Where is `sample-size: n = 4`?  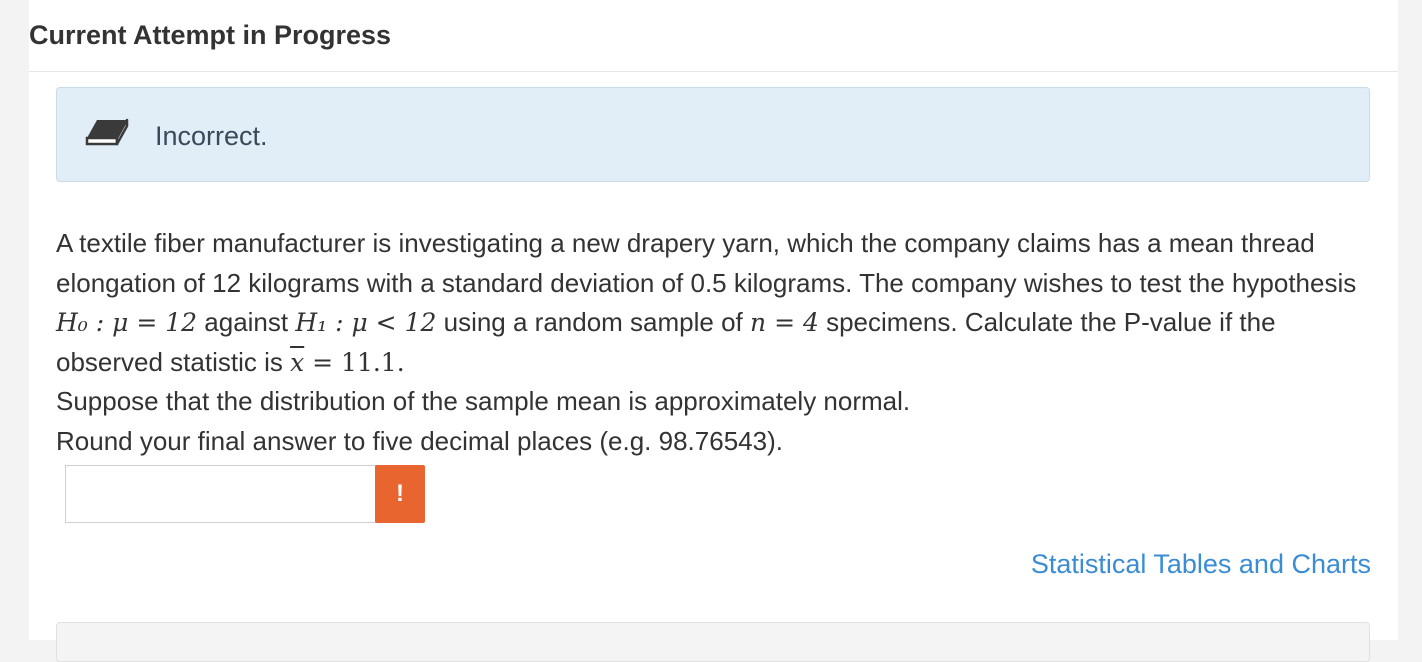
sample-size: n = 4 is located at coordinates (784, 322).